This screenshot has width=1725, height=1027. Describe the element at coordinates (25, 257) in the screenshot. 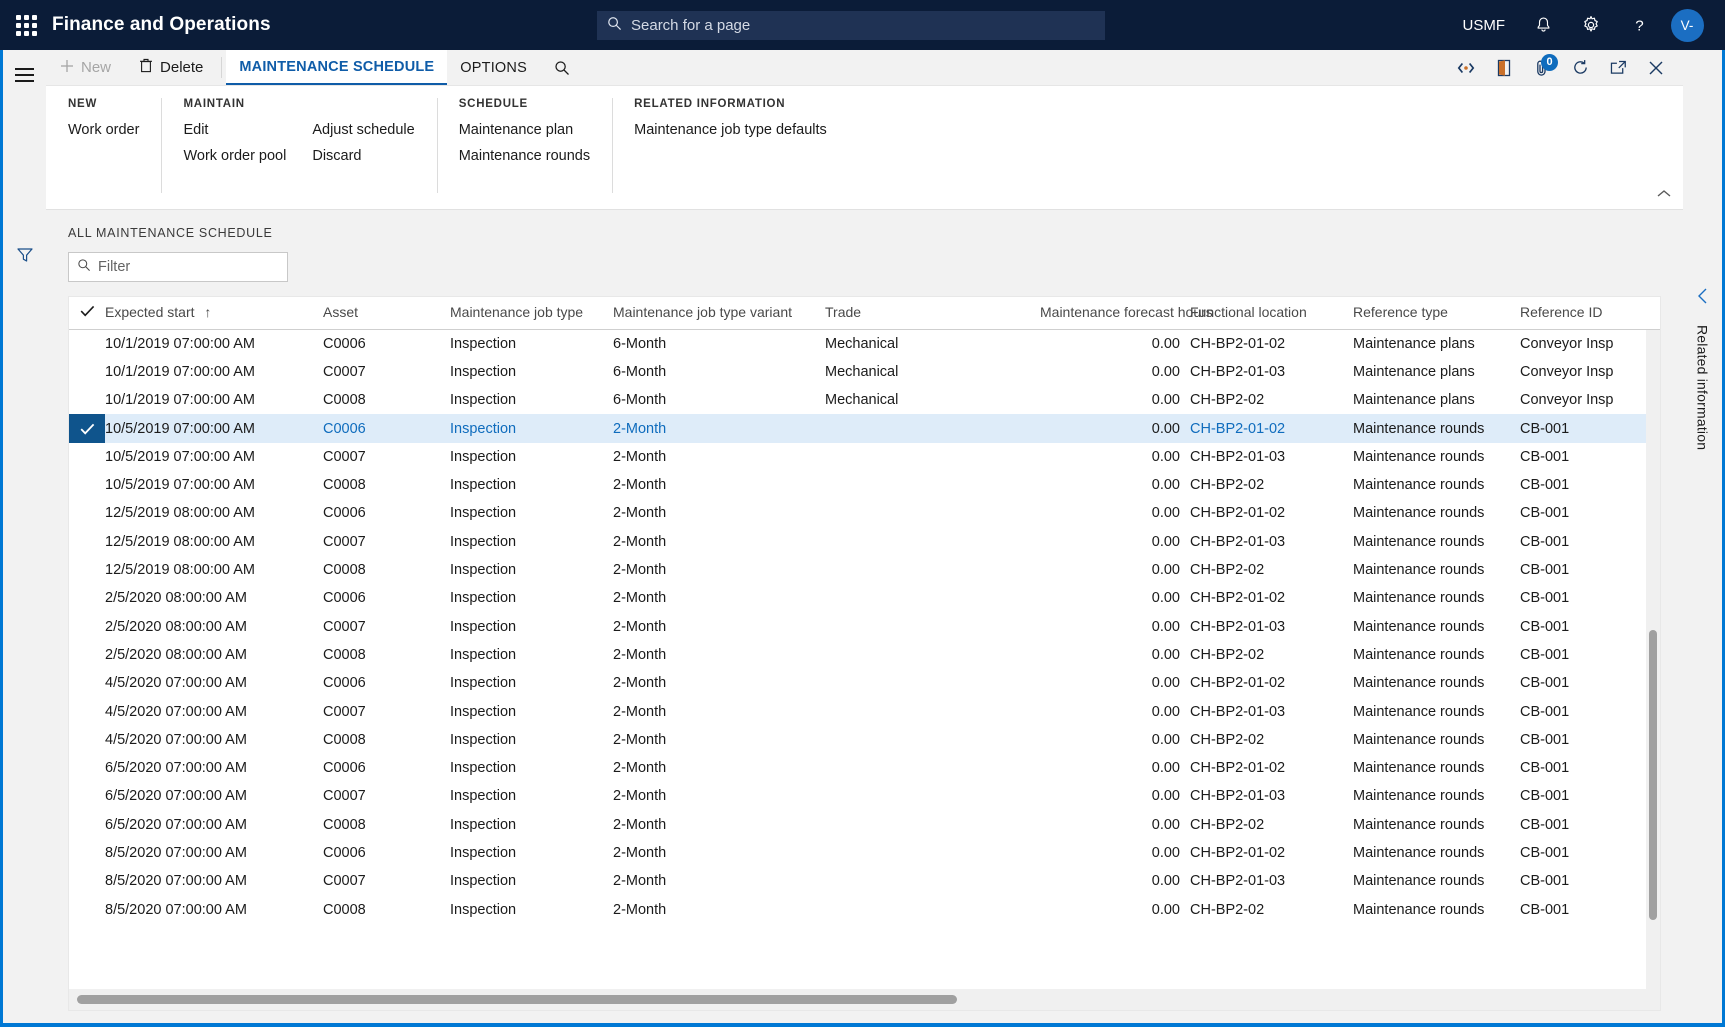

I see `funnel-filter-icon` at that location.